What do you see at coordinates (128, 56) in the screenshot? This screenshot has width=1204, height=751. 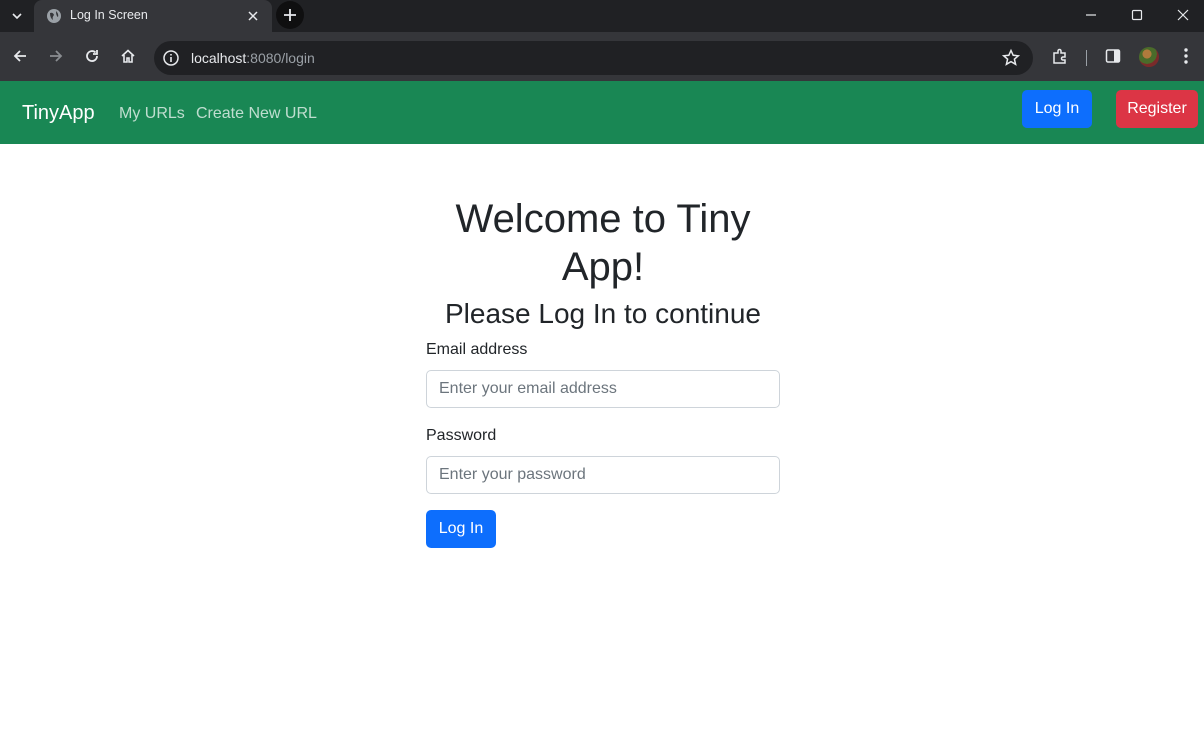 I see `home-icon` at bounding box center [128, 56].